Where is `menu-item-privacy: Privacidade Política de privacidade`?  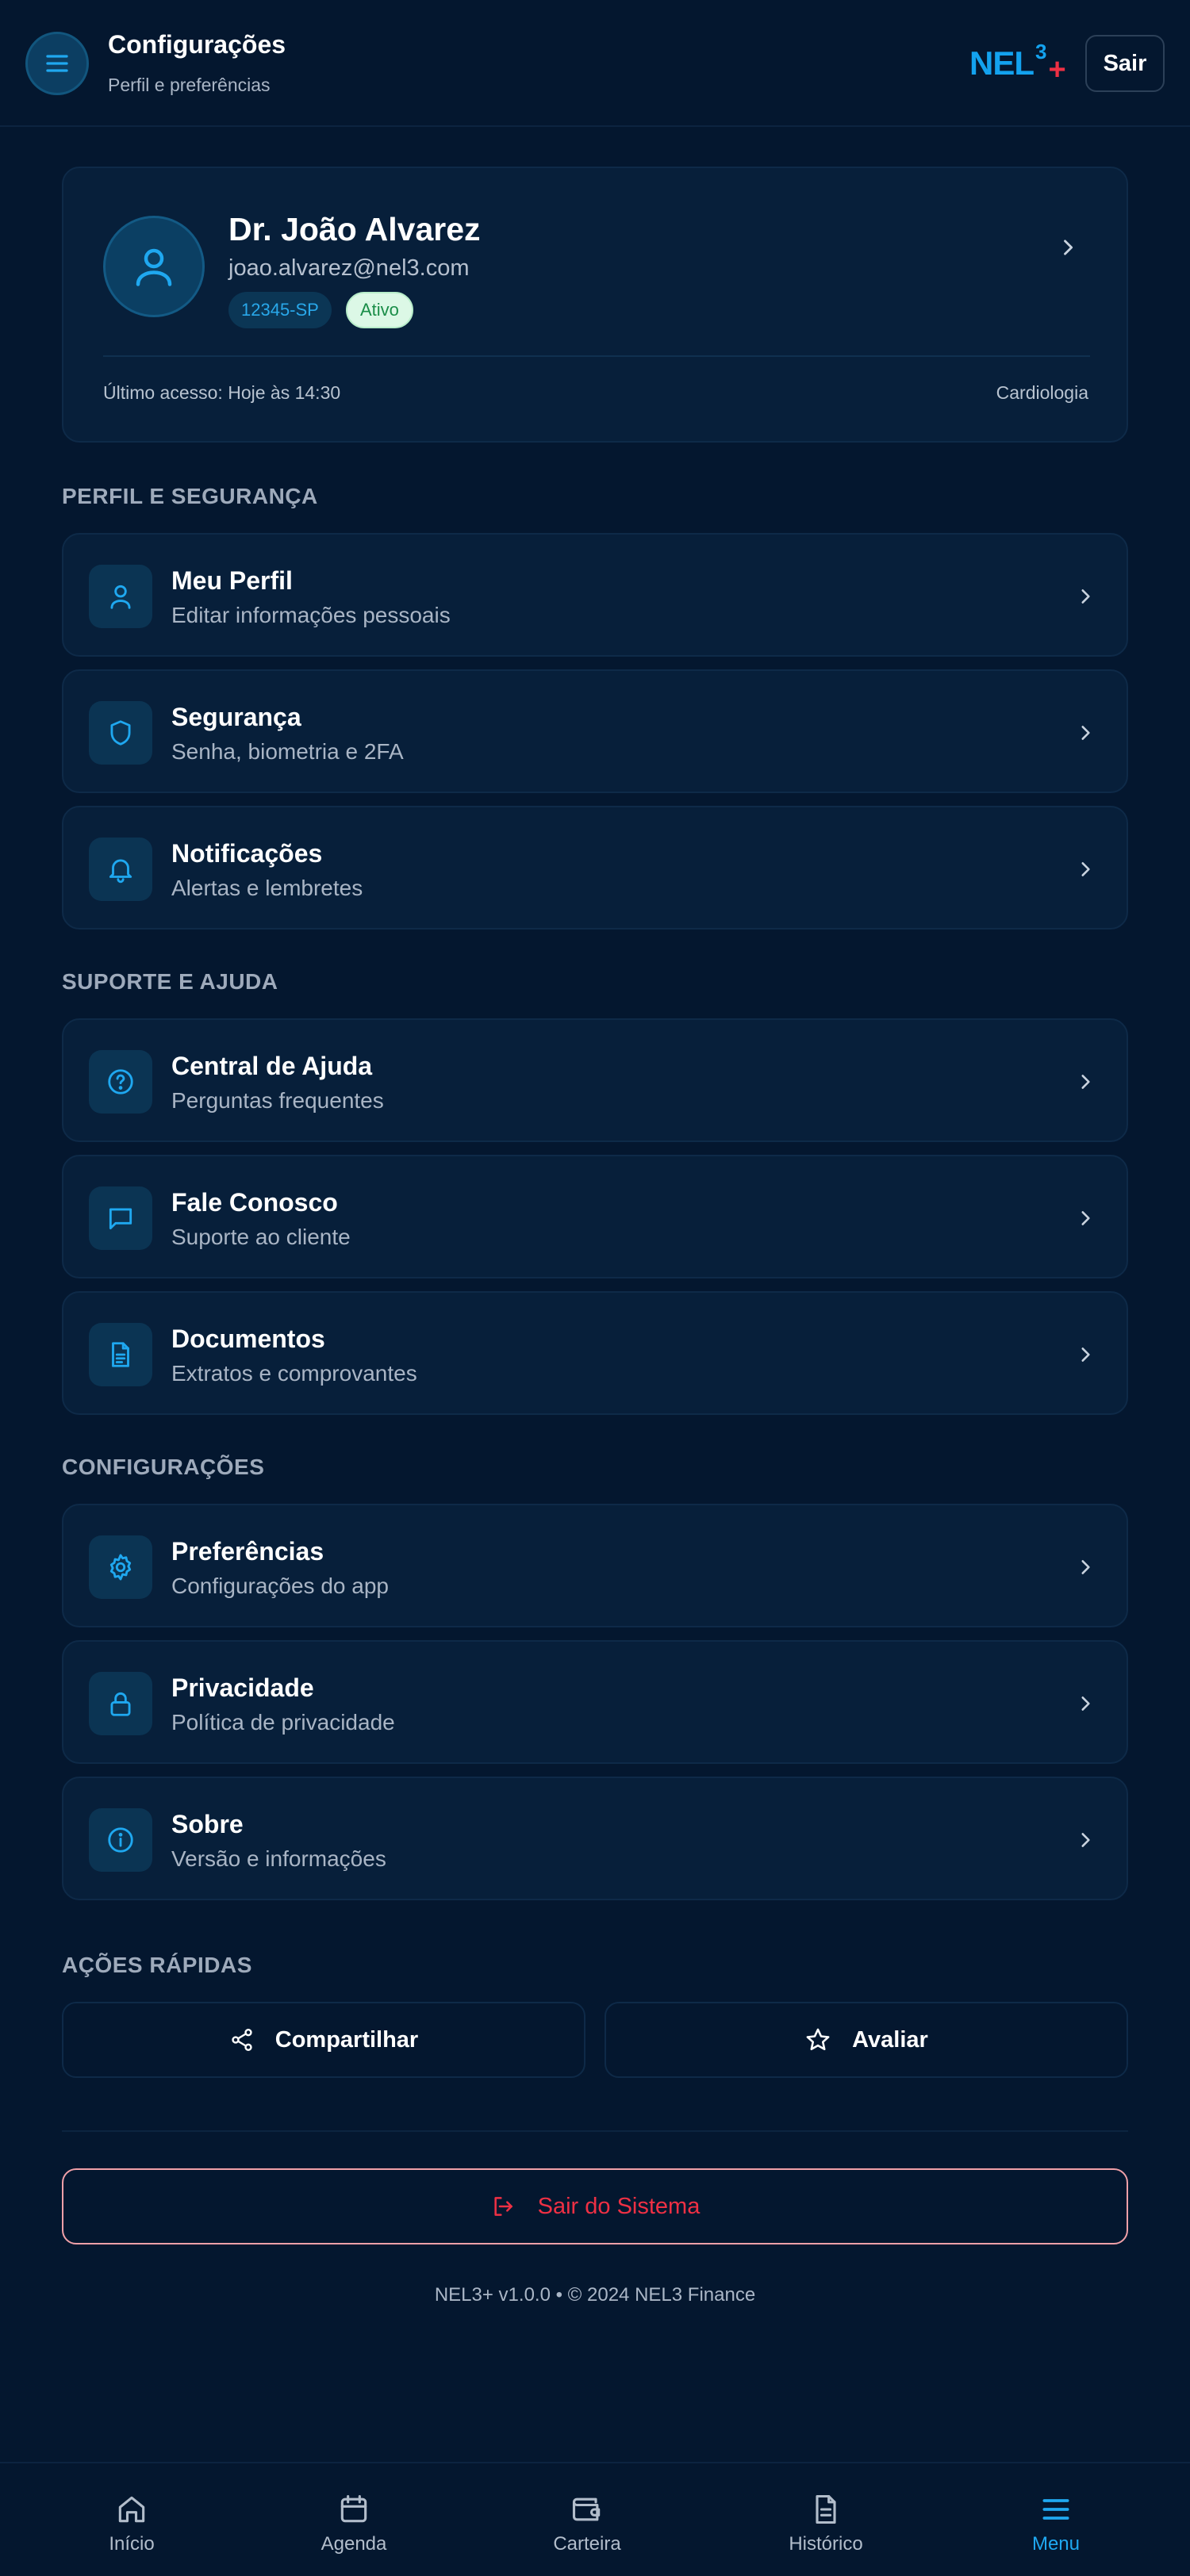
menu-item-privacy: Privacidade Política de privacidade is located at coordinates (595, 1702).